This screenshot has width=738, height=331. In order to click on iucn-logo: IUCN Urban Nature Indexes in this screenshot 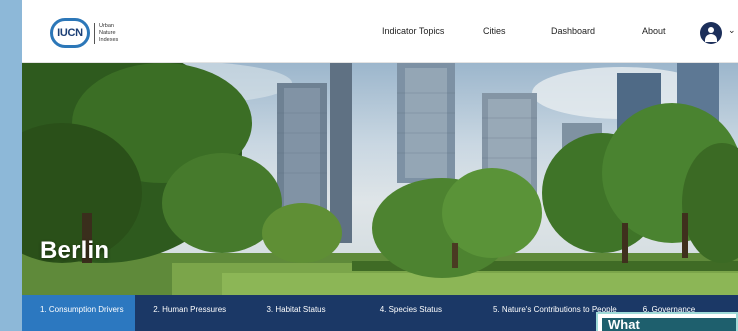, I will do `click(84, 33)`.